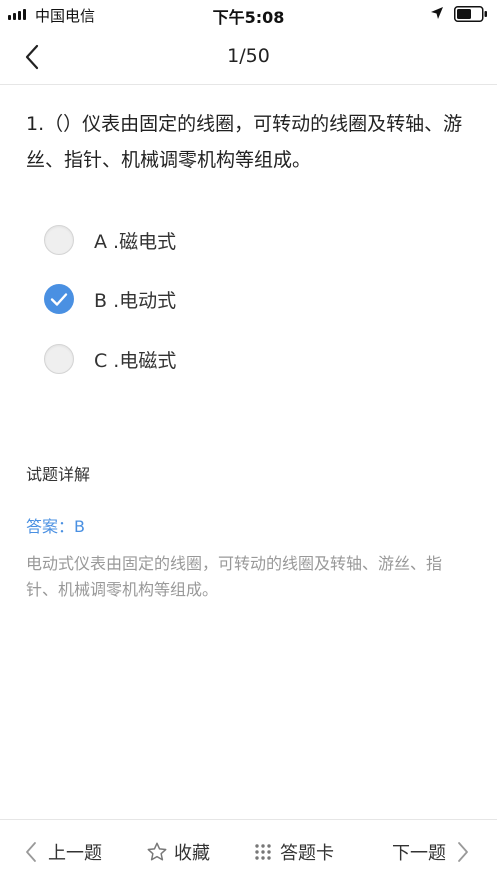 This screenshot has height=884, width=497. What do you see at coordinates (248, 17) in the screenshot?
I see `status-time: 下午5:08` at bounding box center [248, 17].